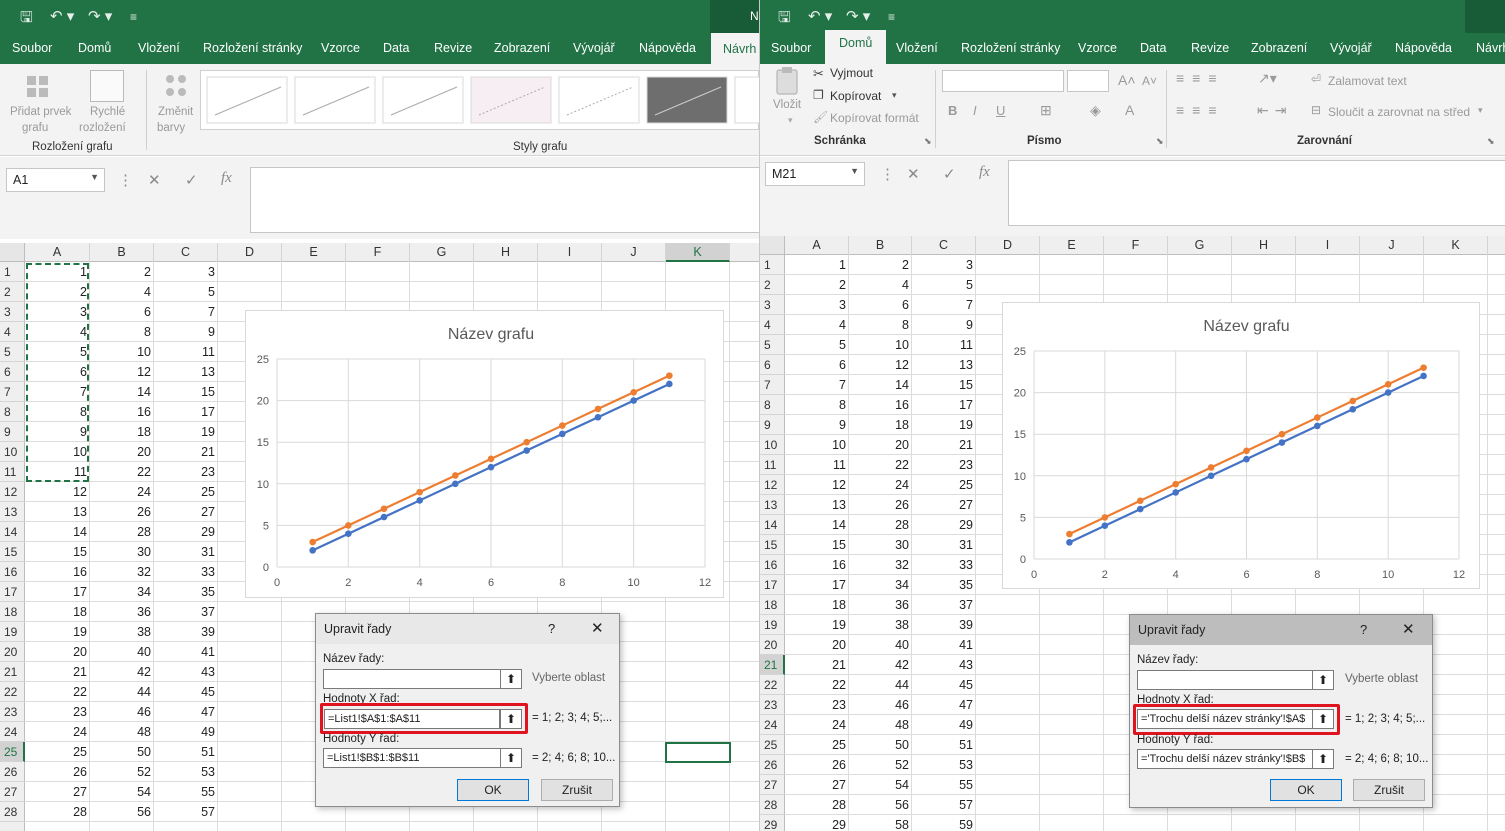  I want to click on enter-icon: ✓, so click(949, 174).